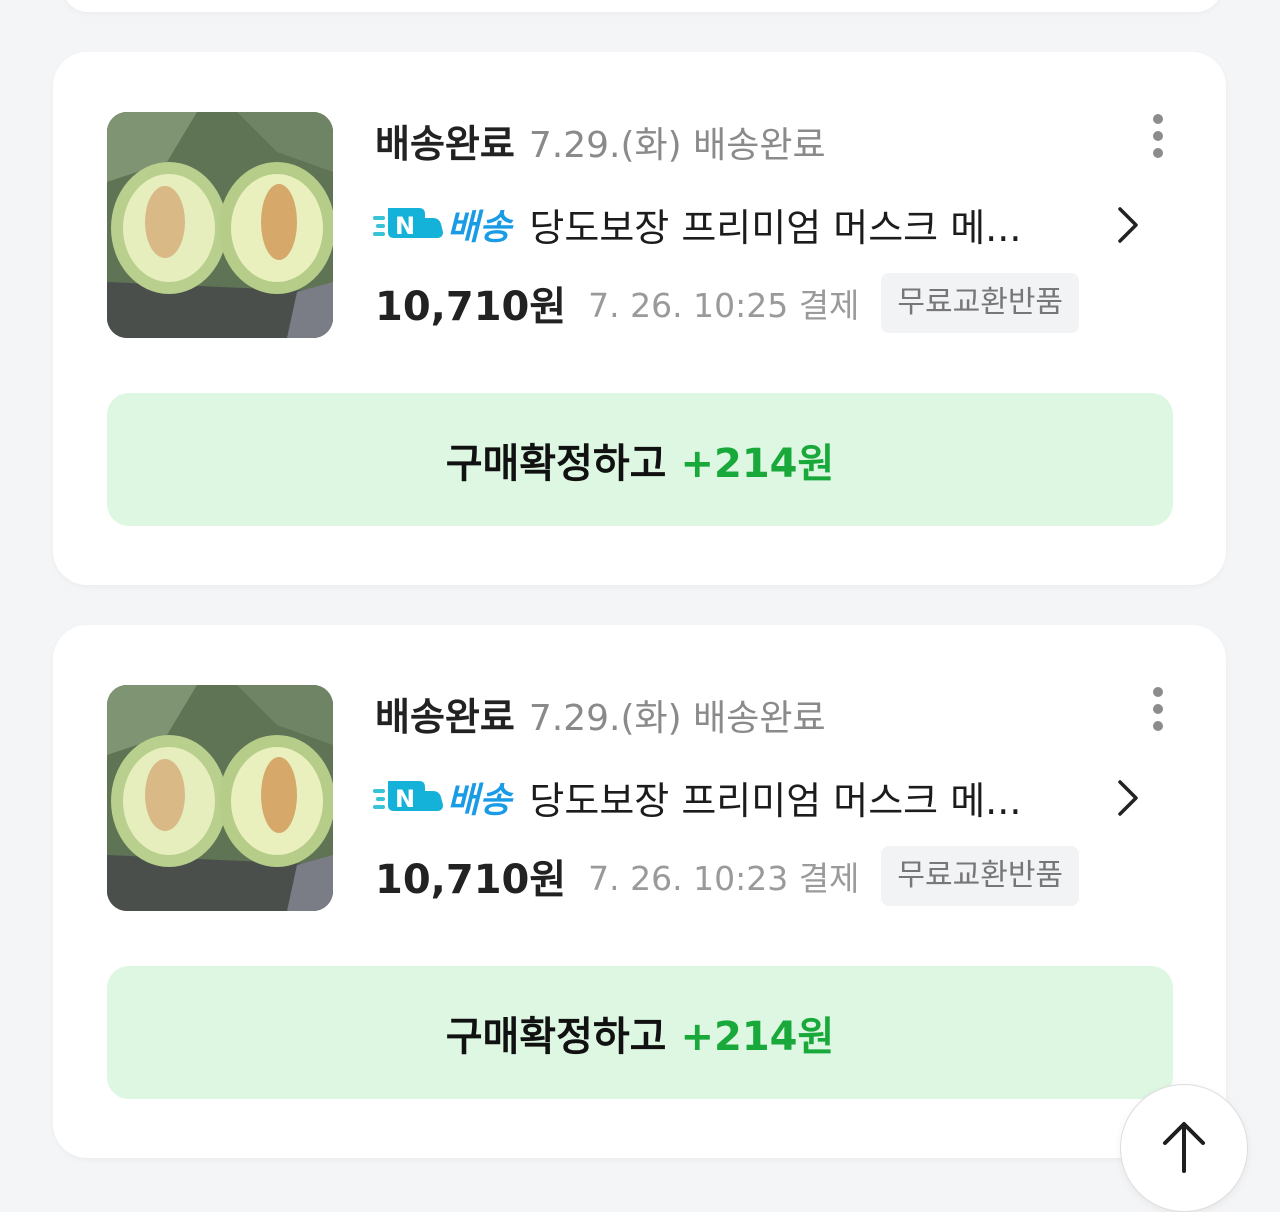 The width and height of the screenshot is (1280, 1212). What do you see at coordinates (642, 6) in the screenshot?
I see `previous-order-card` at bounding box center [642, 6].